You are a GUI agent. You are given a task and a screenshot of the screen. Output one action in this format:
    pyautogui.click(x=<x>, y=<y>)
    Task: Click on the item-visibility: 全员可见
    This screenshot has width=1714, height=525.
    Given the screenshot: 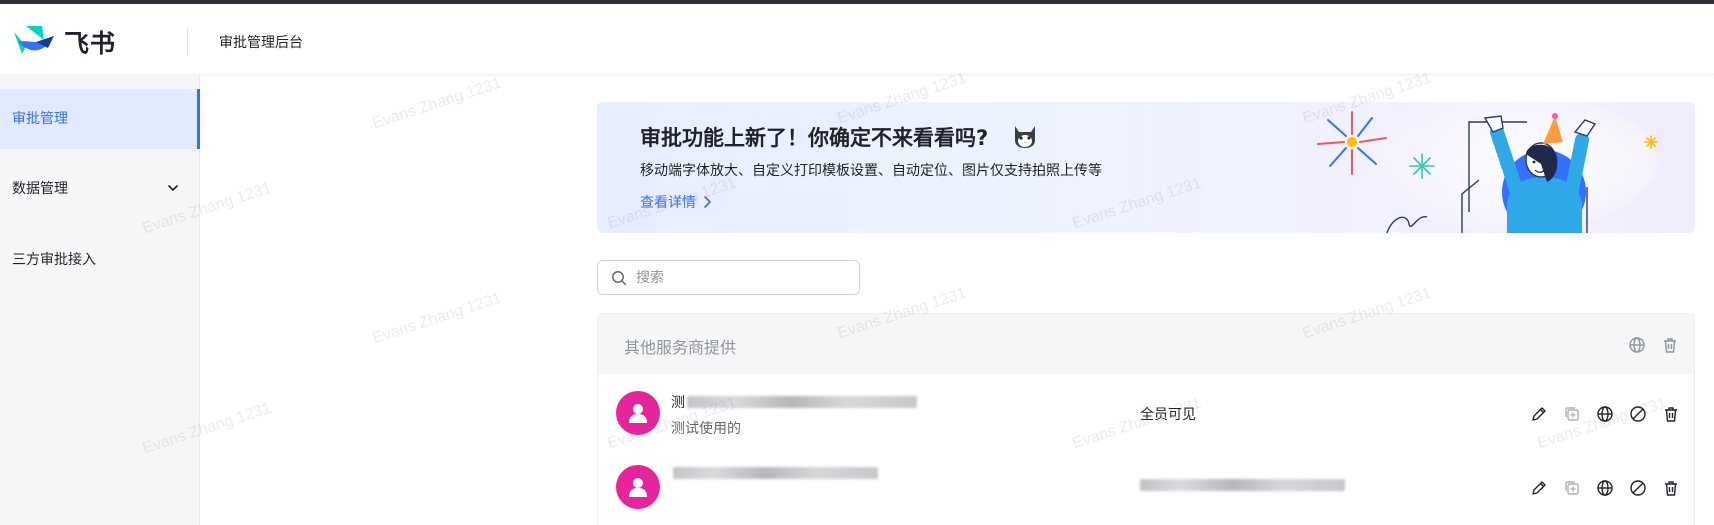 What is the action you would take?
    pyautogui.click(x=1168, y=415)
    